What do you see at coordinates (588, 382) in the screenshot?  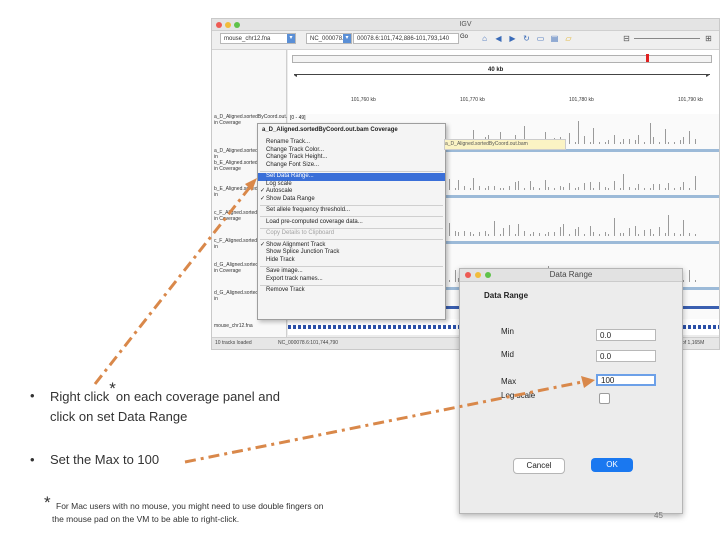 I see `arrowhead` at bounding box center [588, 382].